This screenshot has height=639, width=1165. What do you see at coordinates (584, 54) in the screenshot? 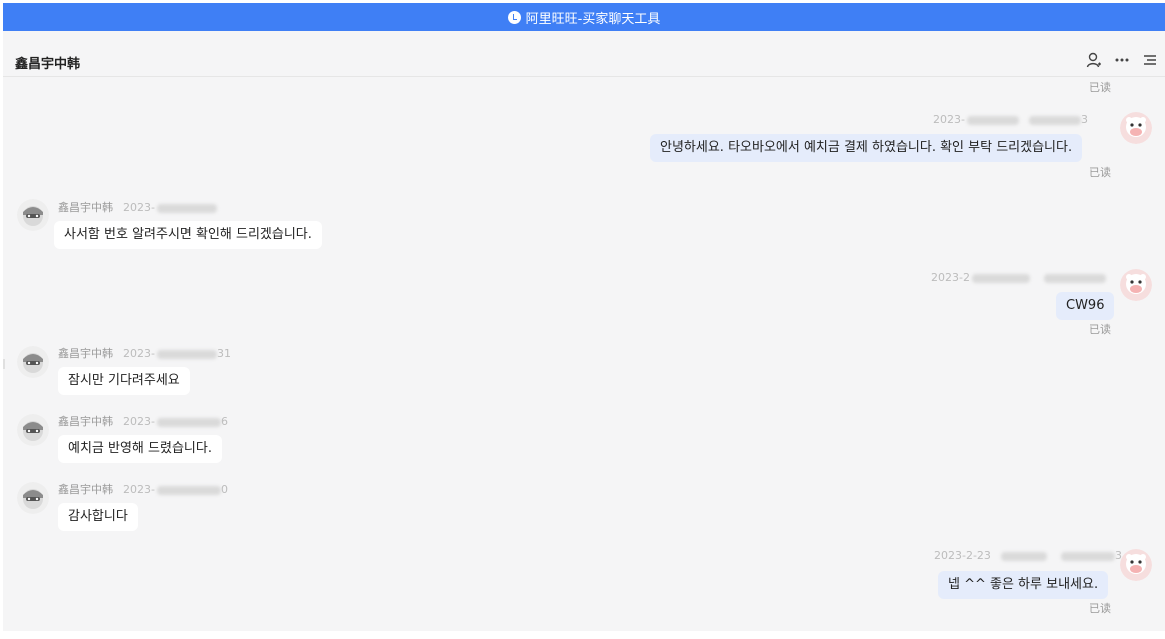
I see `chat-header: 鑫昌宇中韩` at bounding box center [584, 54].